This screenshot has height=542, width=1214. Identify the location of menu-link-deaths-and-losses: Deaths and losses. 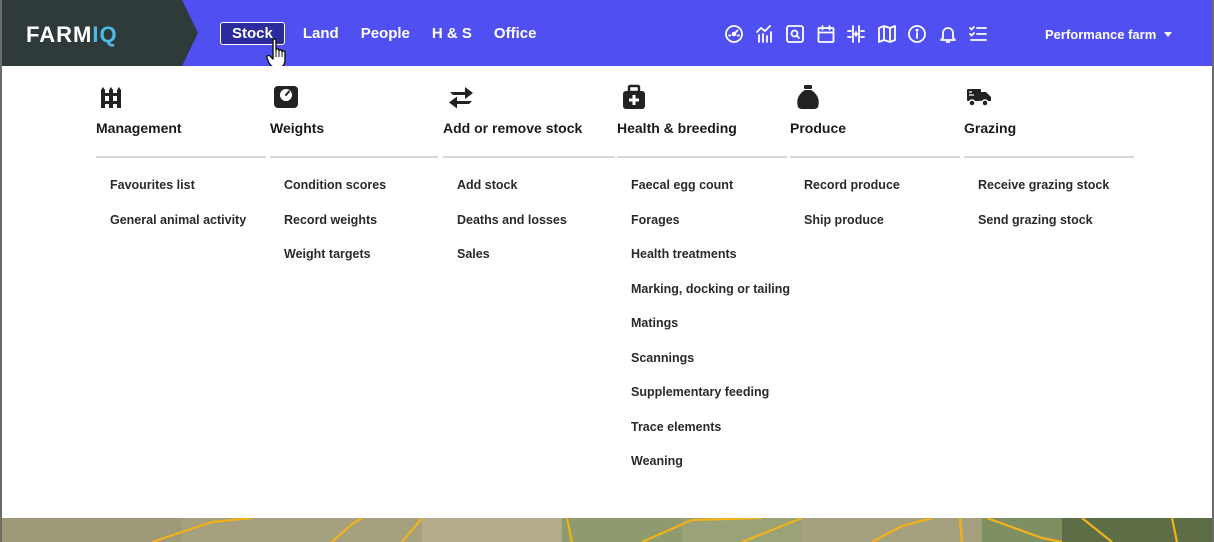
(512, 230).